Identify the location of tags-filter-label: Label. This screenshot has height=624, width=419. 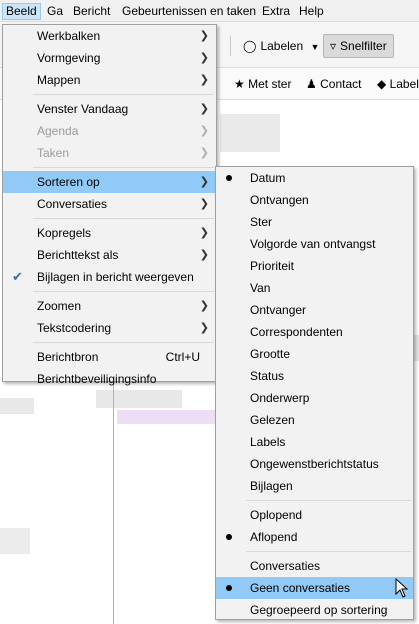
(404, 84).